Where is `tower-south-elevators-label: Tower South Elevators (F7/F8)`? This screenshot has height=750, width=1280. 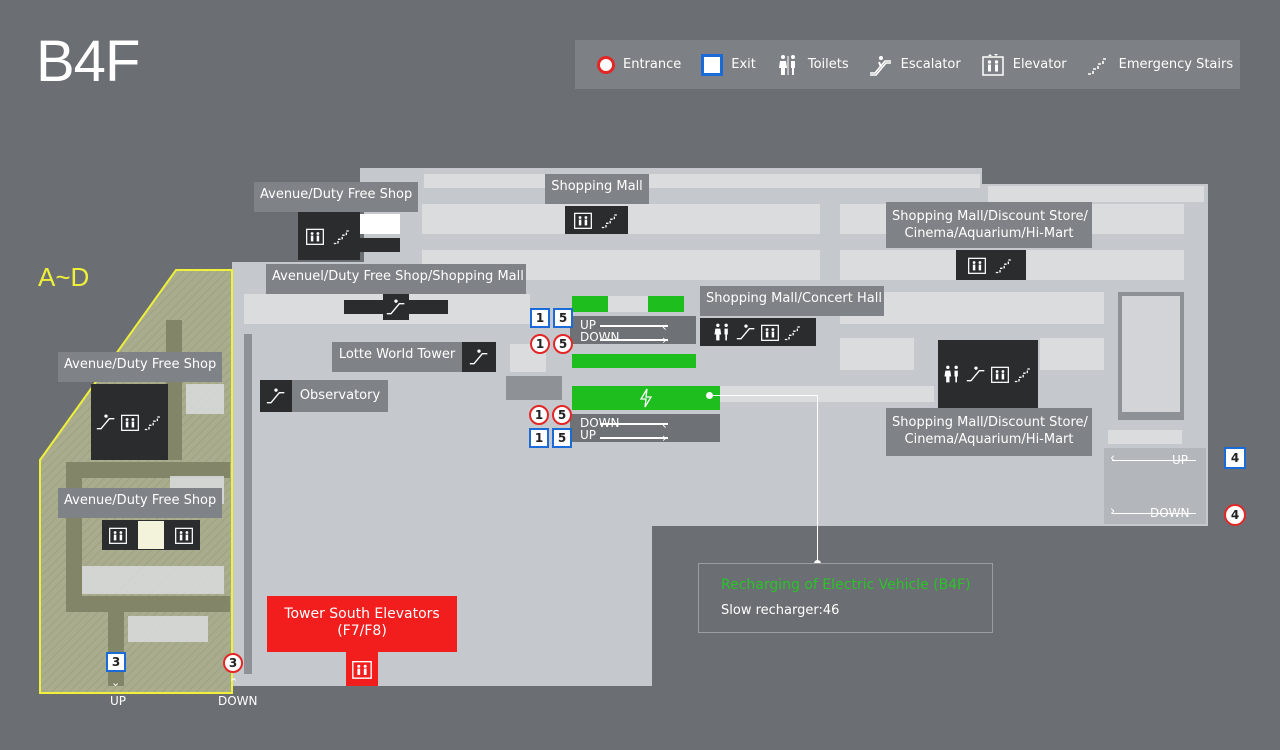 tower-south-elevators-label: Tower South Elevators (F7/F8) is located at coordinates (362, 624).